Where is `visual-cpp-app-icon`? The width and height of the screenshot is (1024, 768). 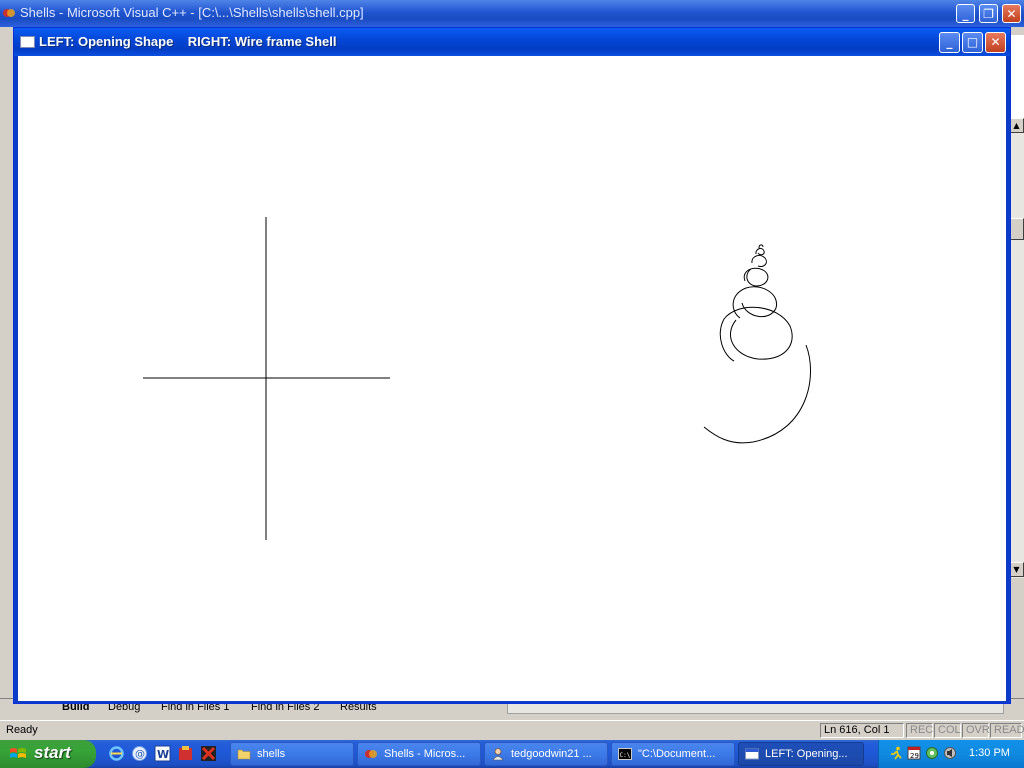 visual-cpp-app-icon is located at coordinates (9, 13).